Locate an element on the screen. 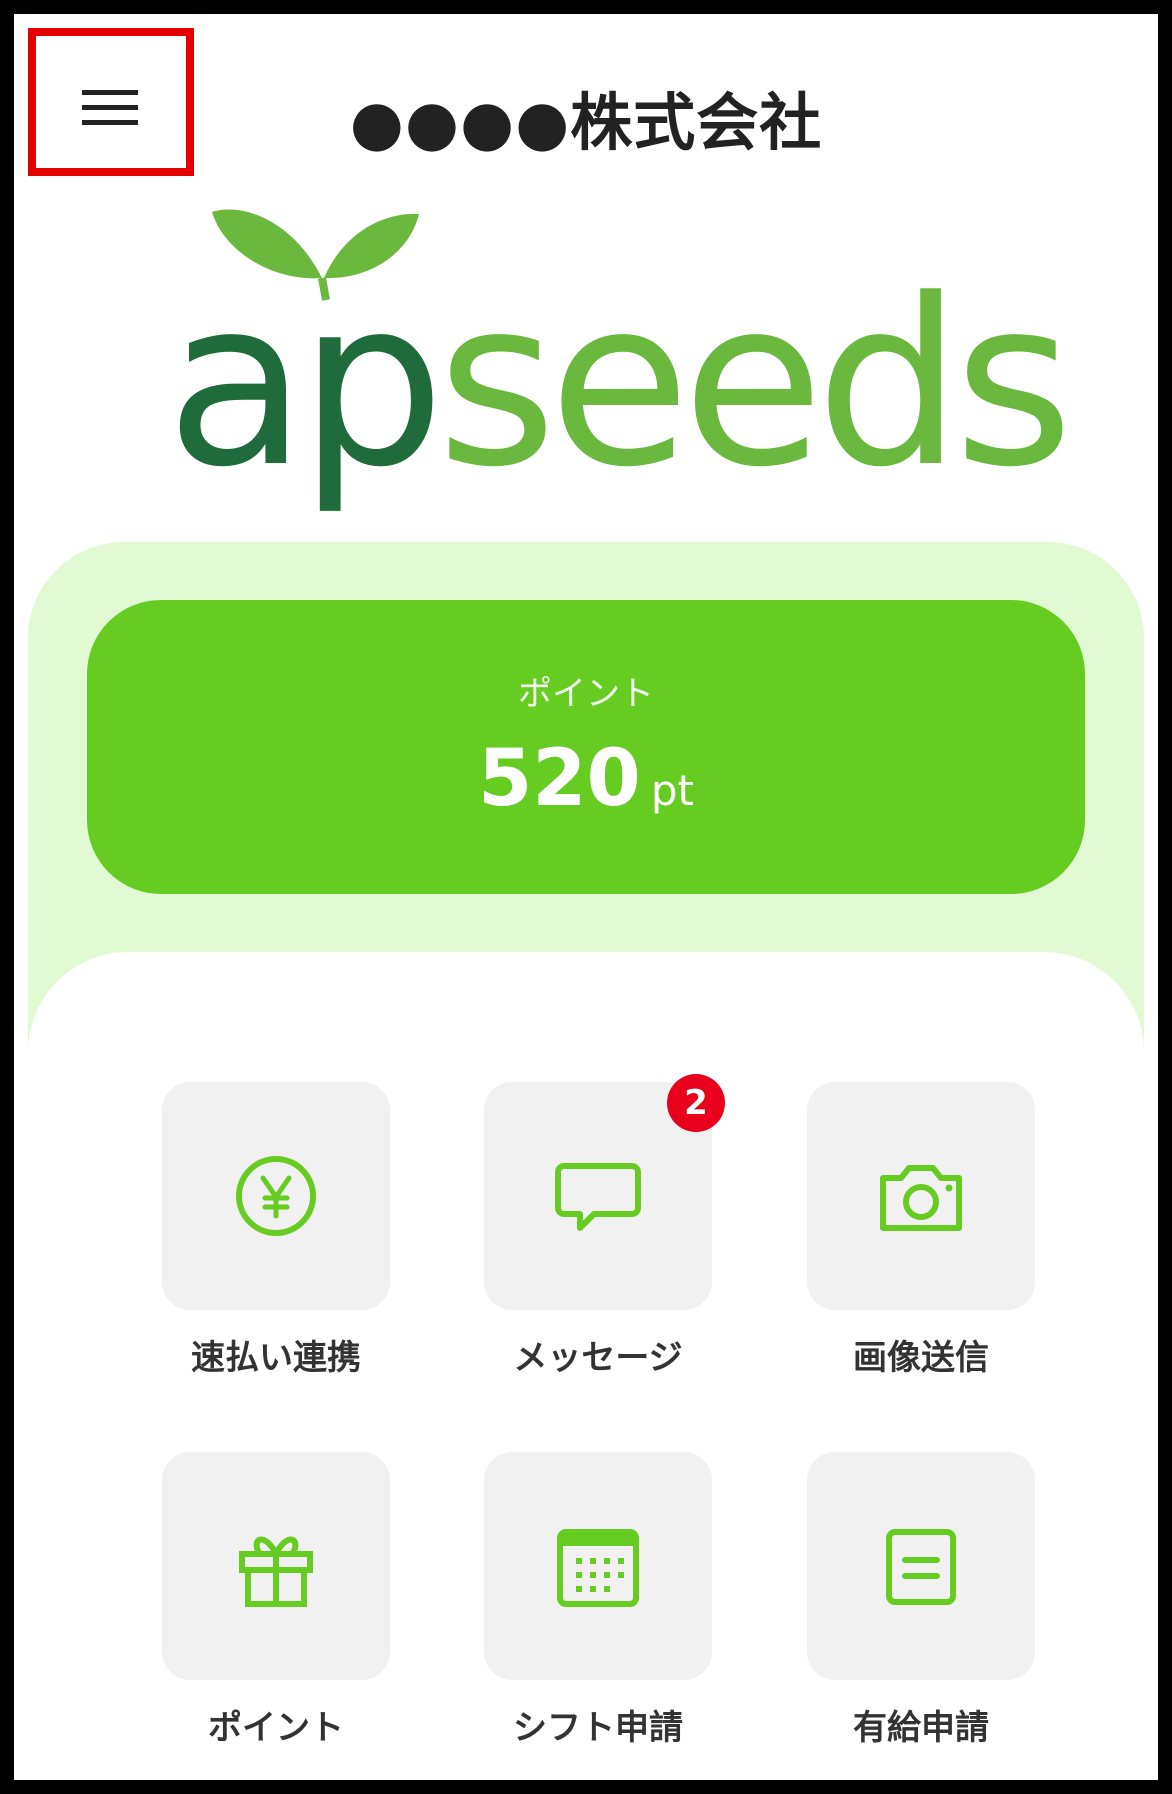 The height and width of the screenshot is (1794, 1172). menu-label-points: ポイント is located at coordinates (276, 1728).